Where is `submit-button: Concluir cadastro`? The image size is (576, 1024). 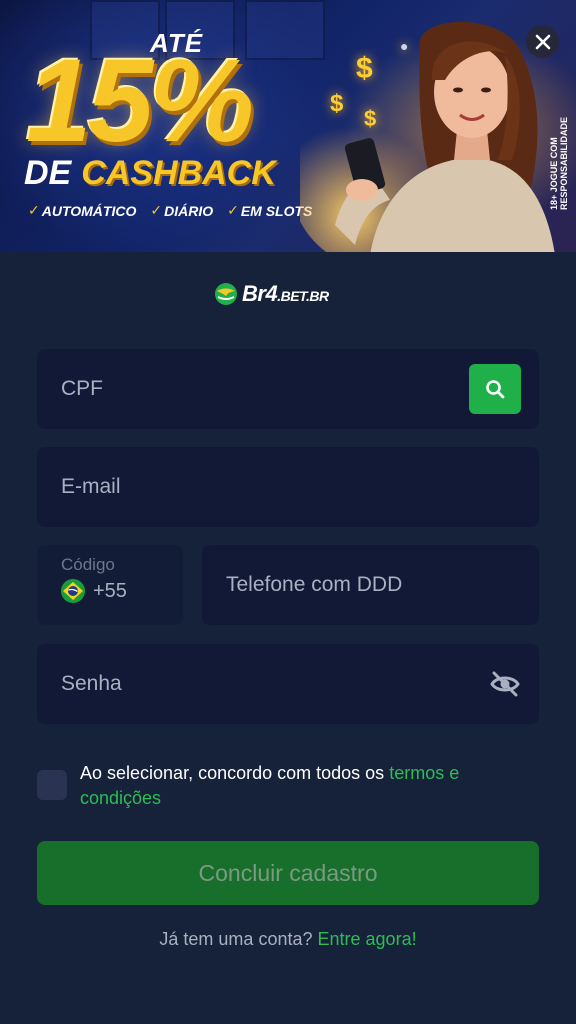
submit-button: Concluir cadastro is located at coordinates (288, 873).